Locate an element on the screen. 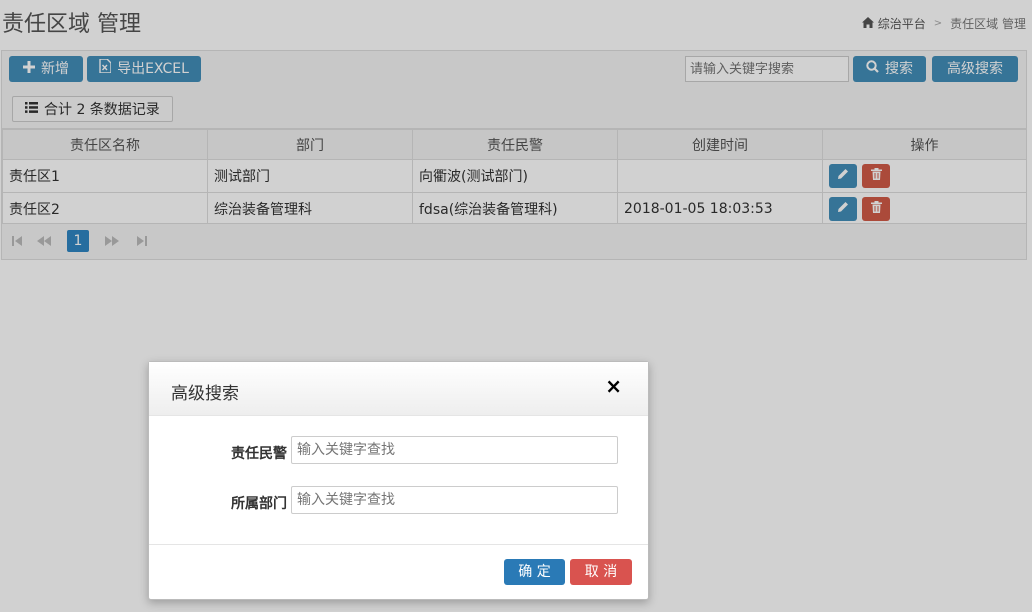 The height and width of the screenshot is (612, 1032). dialog-title: 高级搜索 is located at coordinates (205, 394).